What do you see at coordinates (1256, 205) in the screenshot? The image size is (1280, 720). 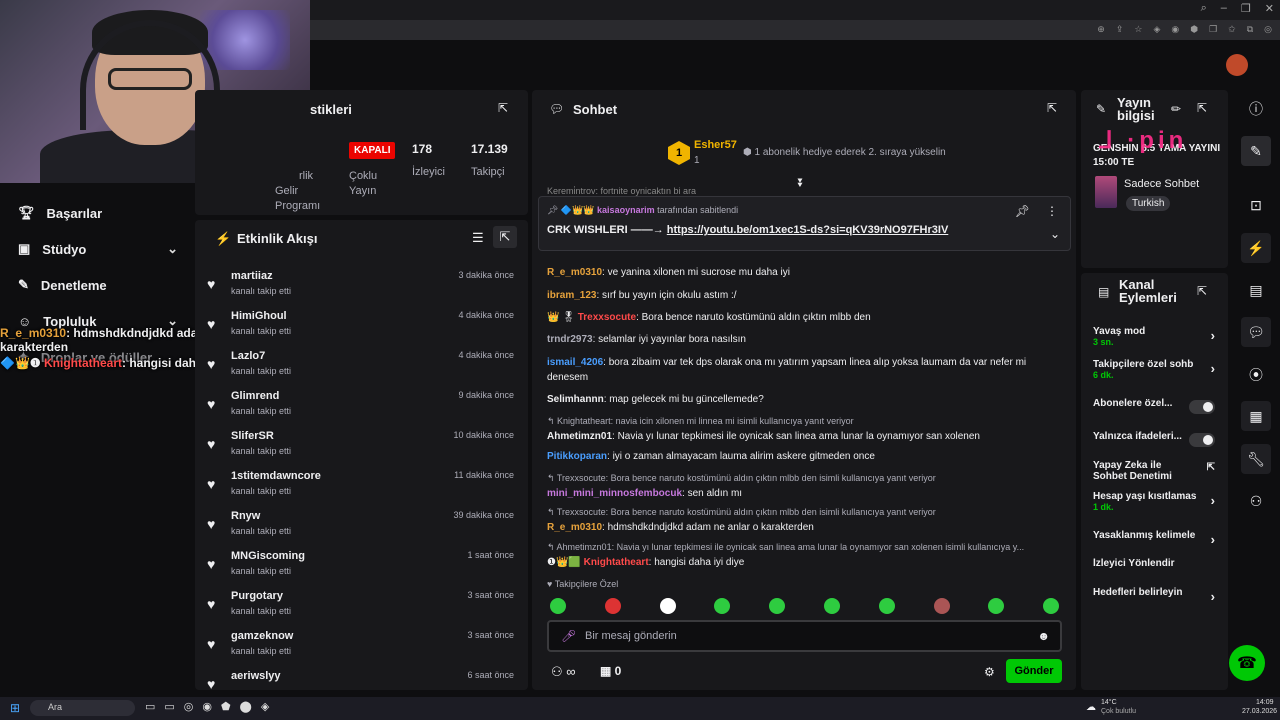 I see `focus-icon: ⊡` at bounding box center [1256, 205].